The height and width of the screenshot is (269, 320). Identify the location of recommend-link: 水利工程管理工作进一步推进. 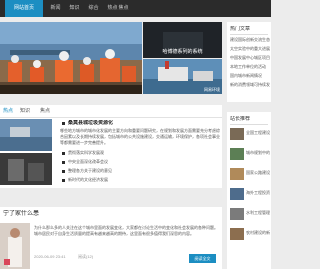
(258, 213).